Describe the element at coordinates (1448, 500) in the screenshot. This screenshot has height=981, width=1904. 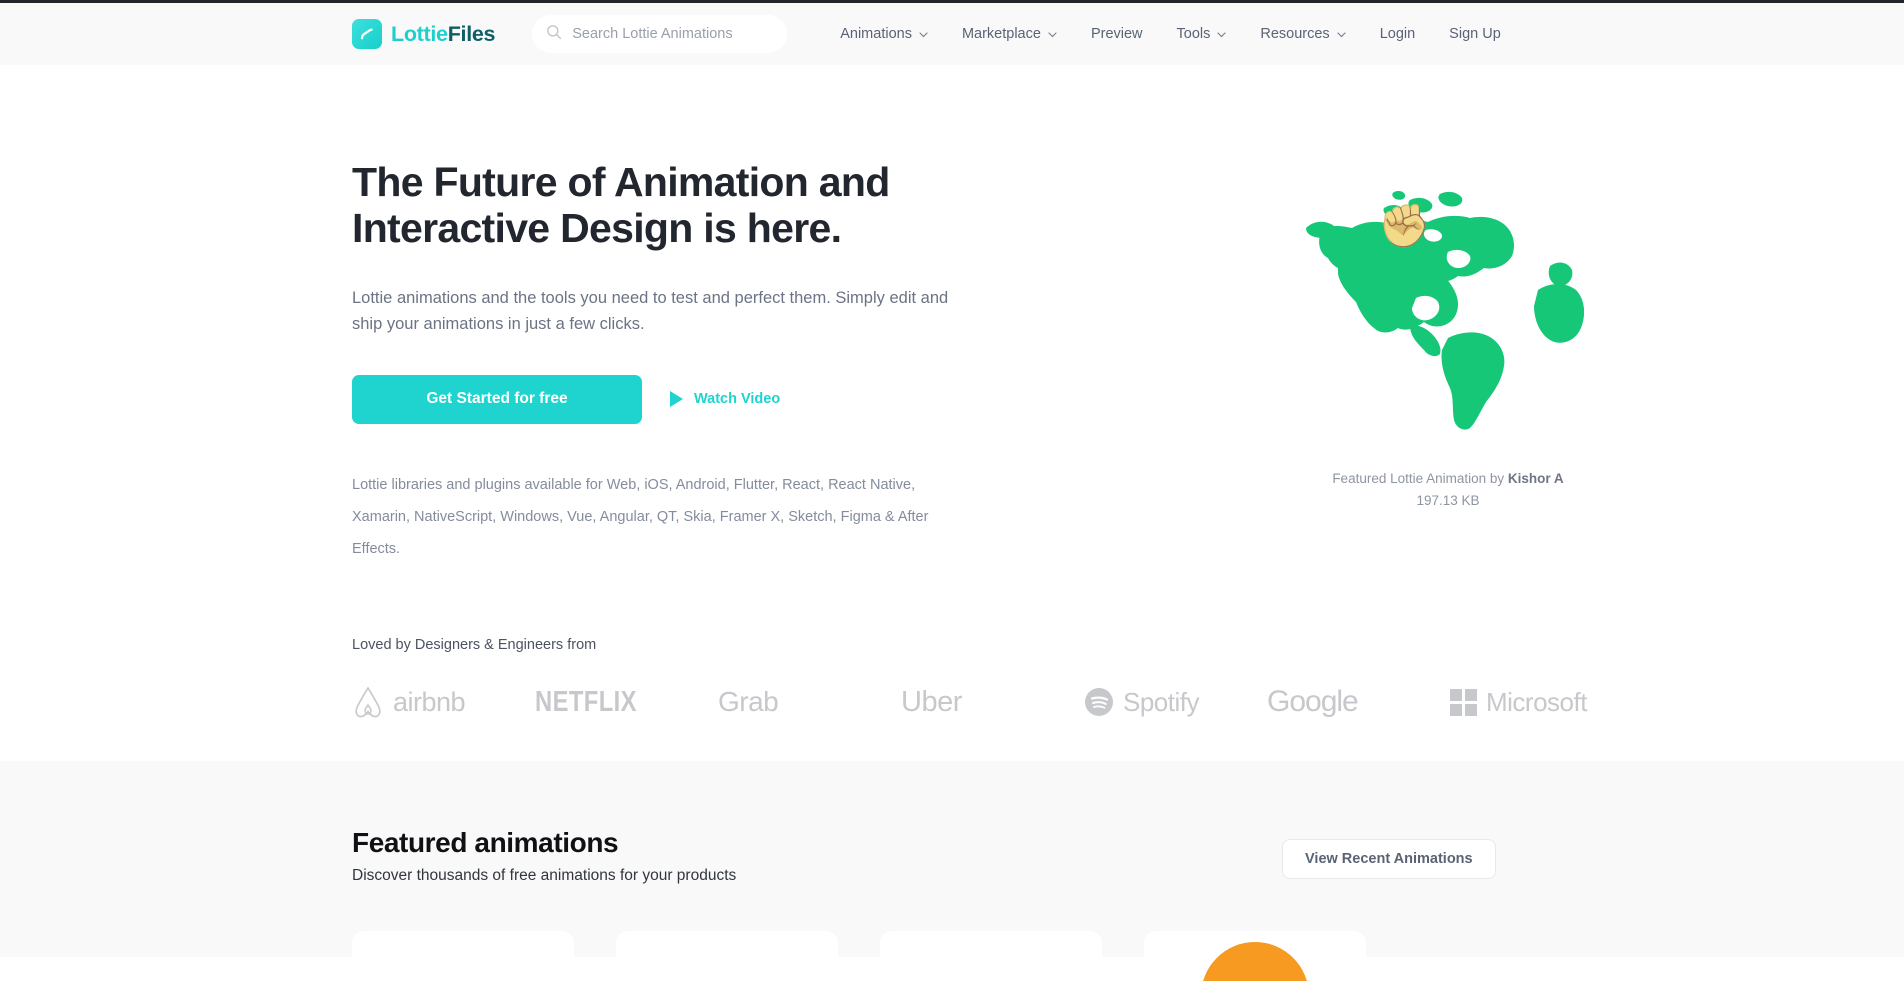
I see `animation-file-size: 197.13 KB` at that location.